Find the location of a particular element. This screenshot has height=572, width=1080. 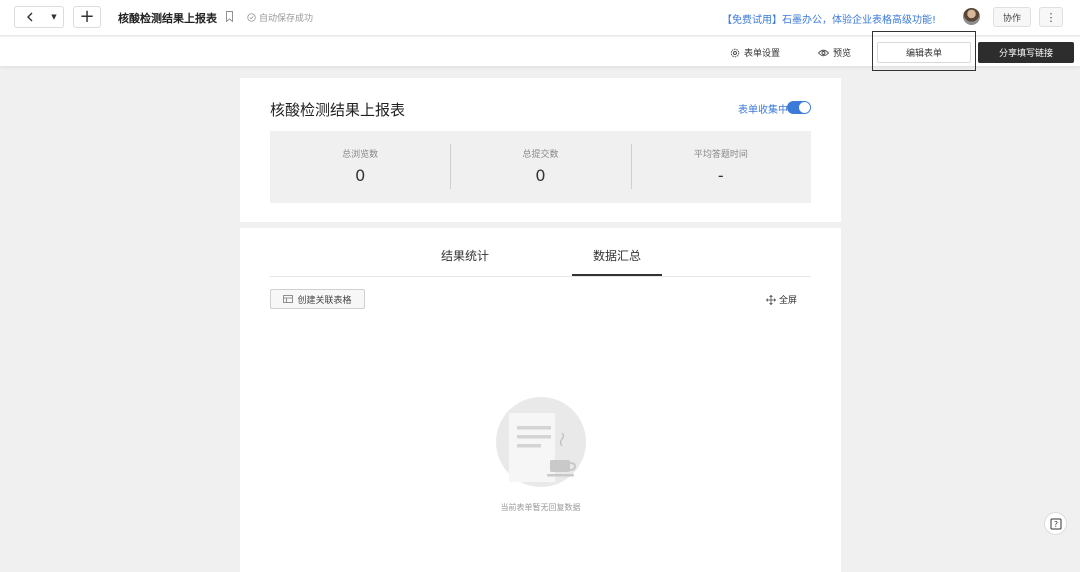

share-link-button: 分享填写链接 is located at coordinates (1026, 52).